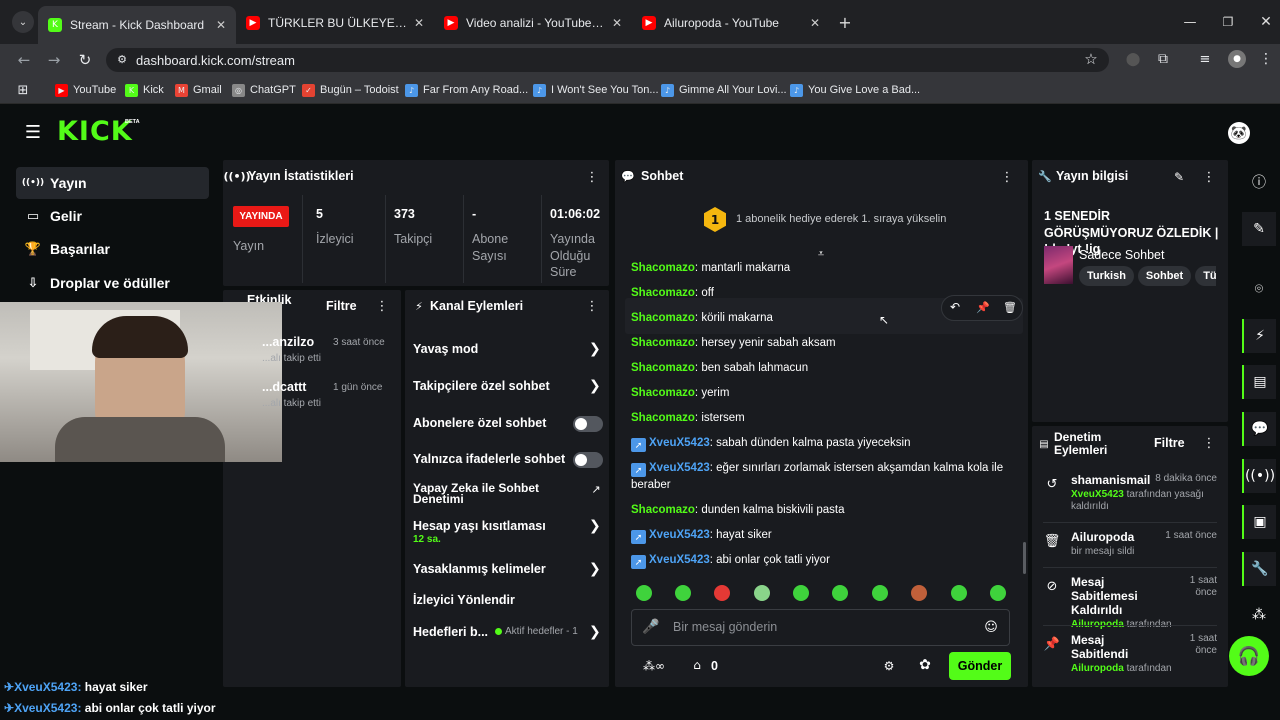 This screenshot has height=720, width=1280. I want to click on rail-broadcast-icon: ((•)), so click(1259, 476).